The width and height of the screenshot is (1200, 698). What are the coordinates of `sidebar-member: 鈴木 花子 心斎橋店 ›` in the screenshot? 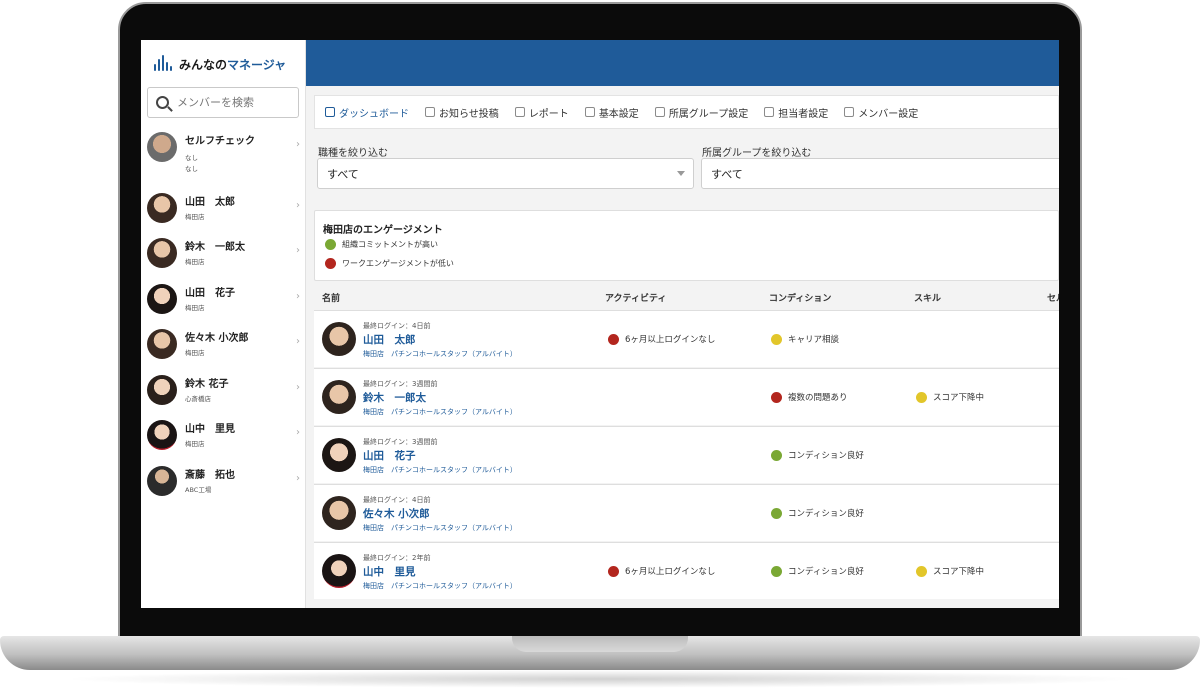 It's located at (223, 393).